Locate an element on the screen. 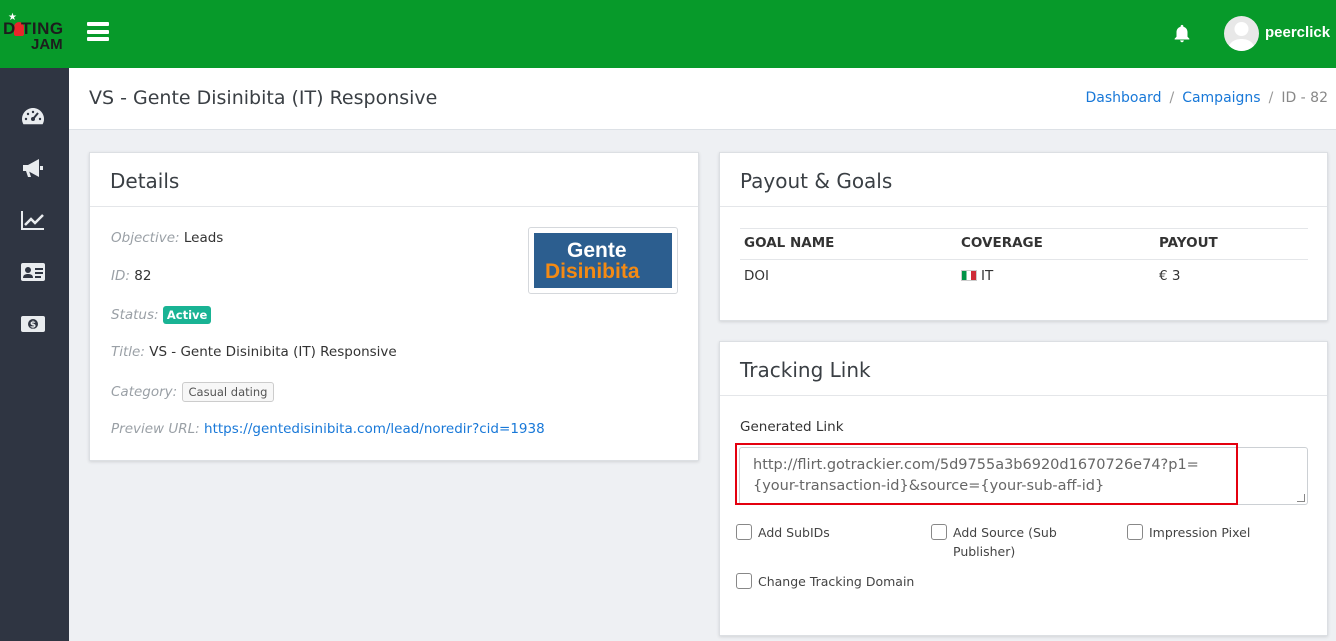 The height and width of the screenshot is (641, 1336). username: peerclick is located at coordinates (1297, 32).